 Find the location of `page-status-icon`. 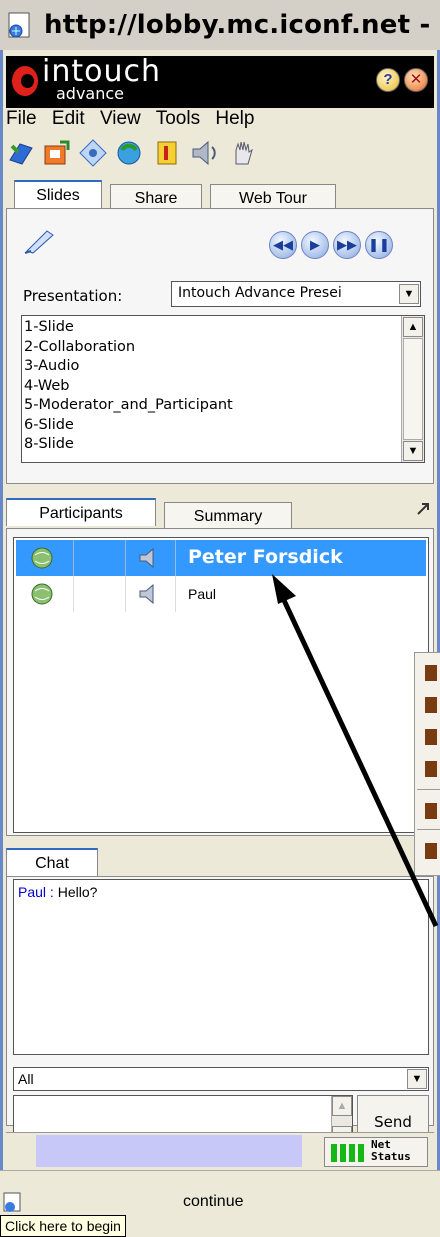

page-status-icon is located at coordinates (12, 1202).